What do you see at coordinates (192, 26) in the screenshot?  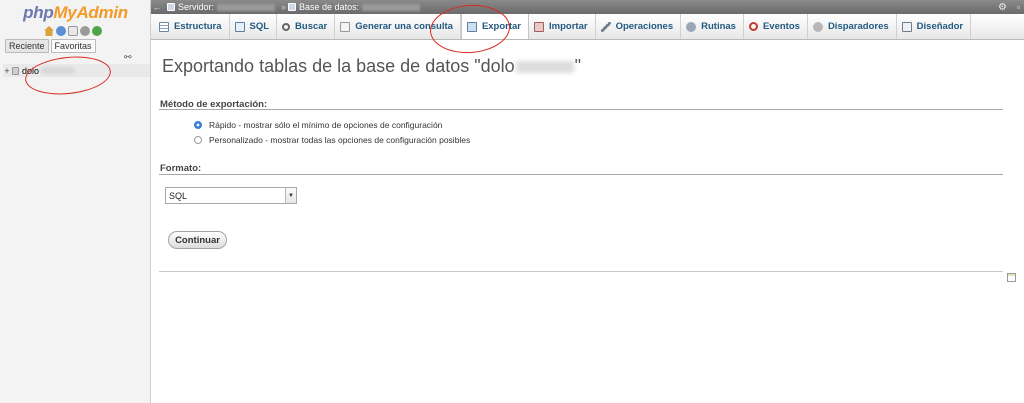 I see `tab-estructura: Estructura` at bounding box center [192, 26].